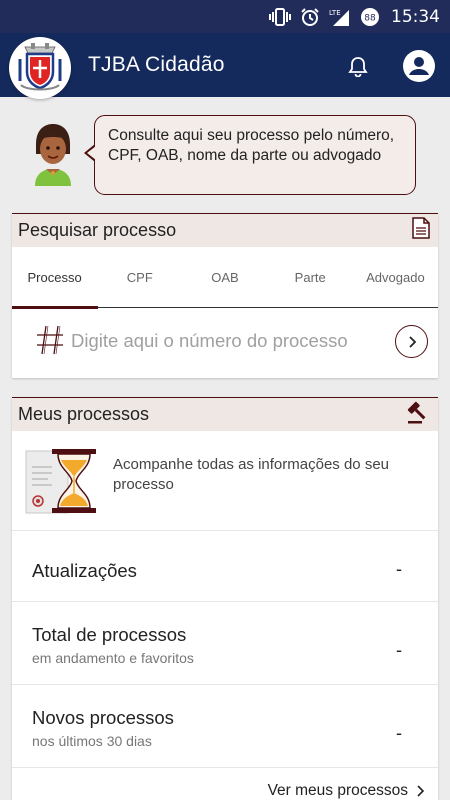 Image resolution: width=450 pixels, height=800 pixels. I want to click on search-tabs: Processo CPF OAB Parte Advogado, so click(225, 278).